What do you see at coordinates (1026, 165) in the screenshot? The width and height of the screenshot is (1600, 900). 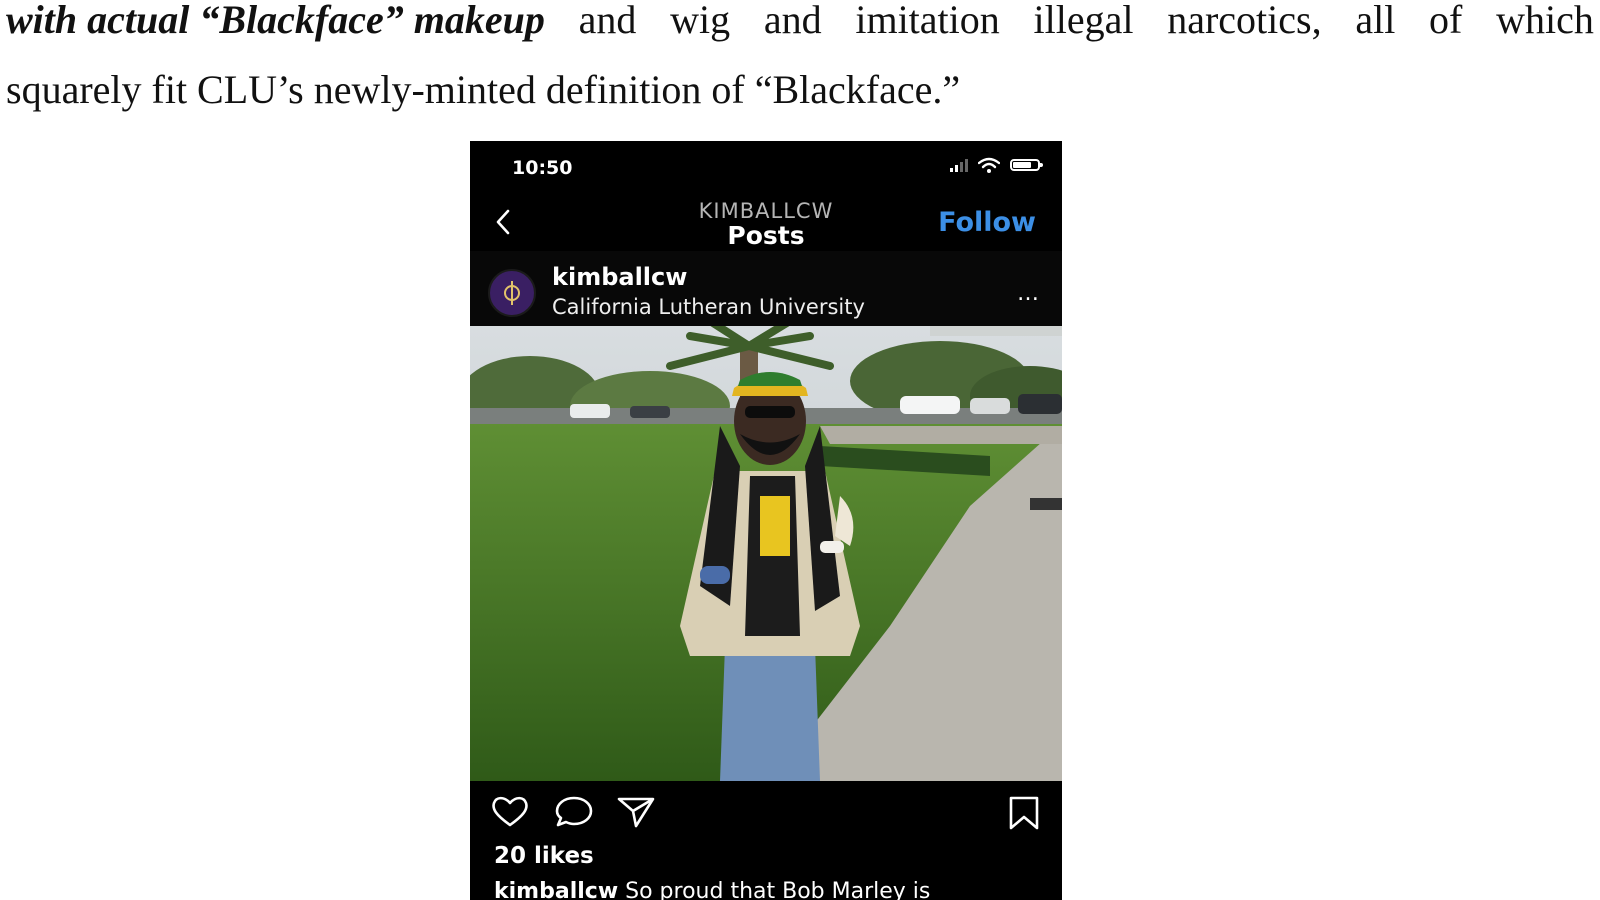 I see `battery-icon` at bounding box center [1026, 165].